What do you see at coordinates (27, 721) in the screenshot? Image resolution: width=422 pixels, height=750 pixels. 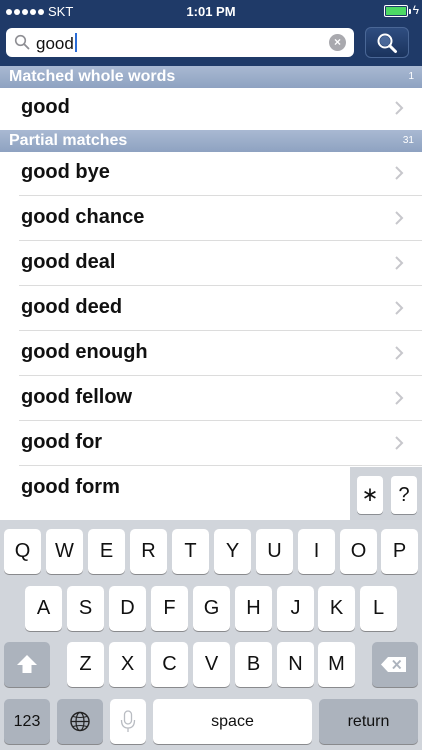 I see `numbers-key: 123` at bounding box center [27, 721].